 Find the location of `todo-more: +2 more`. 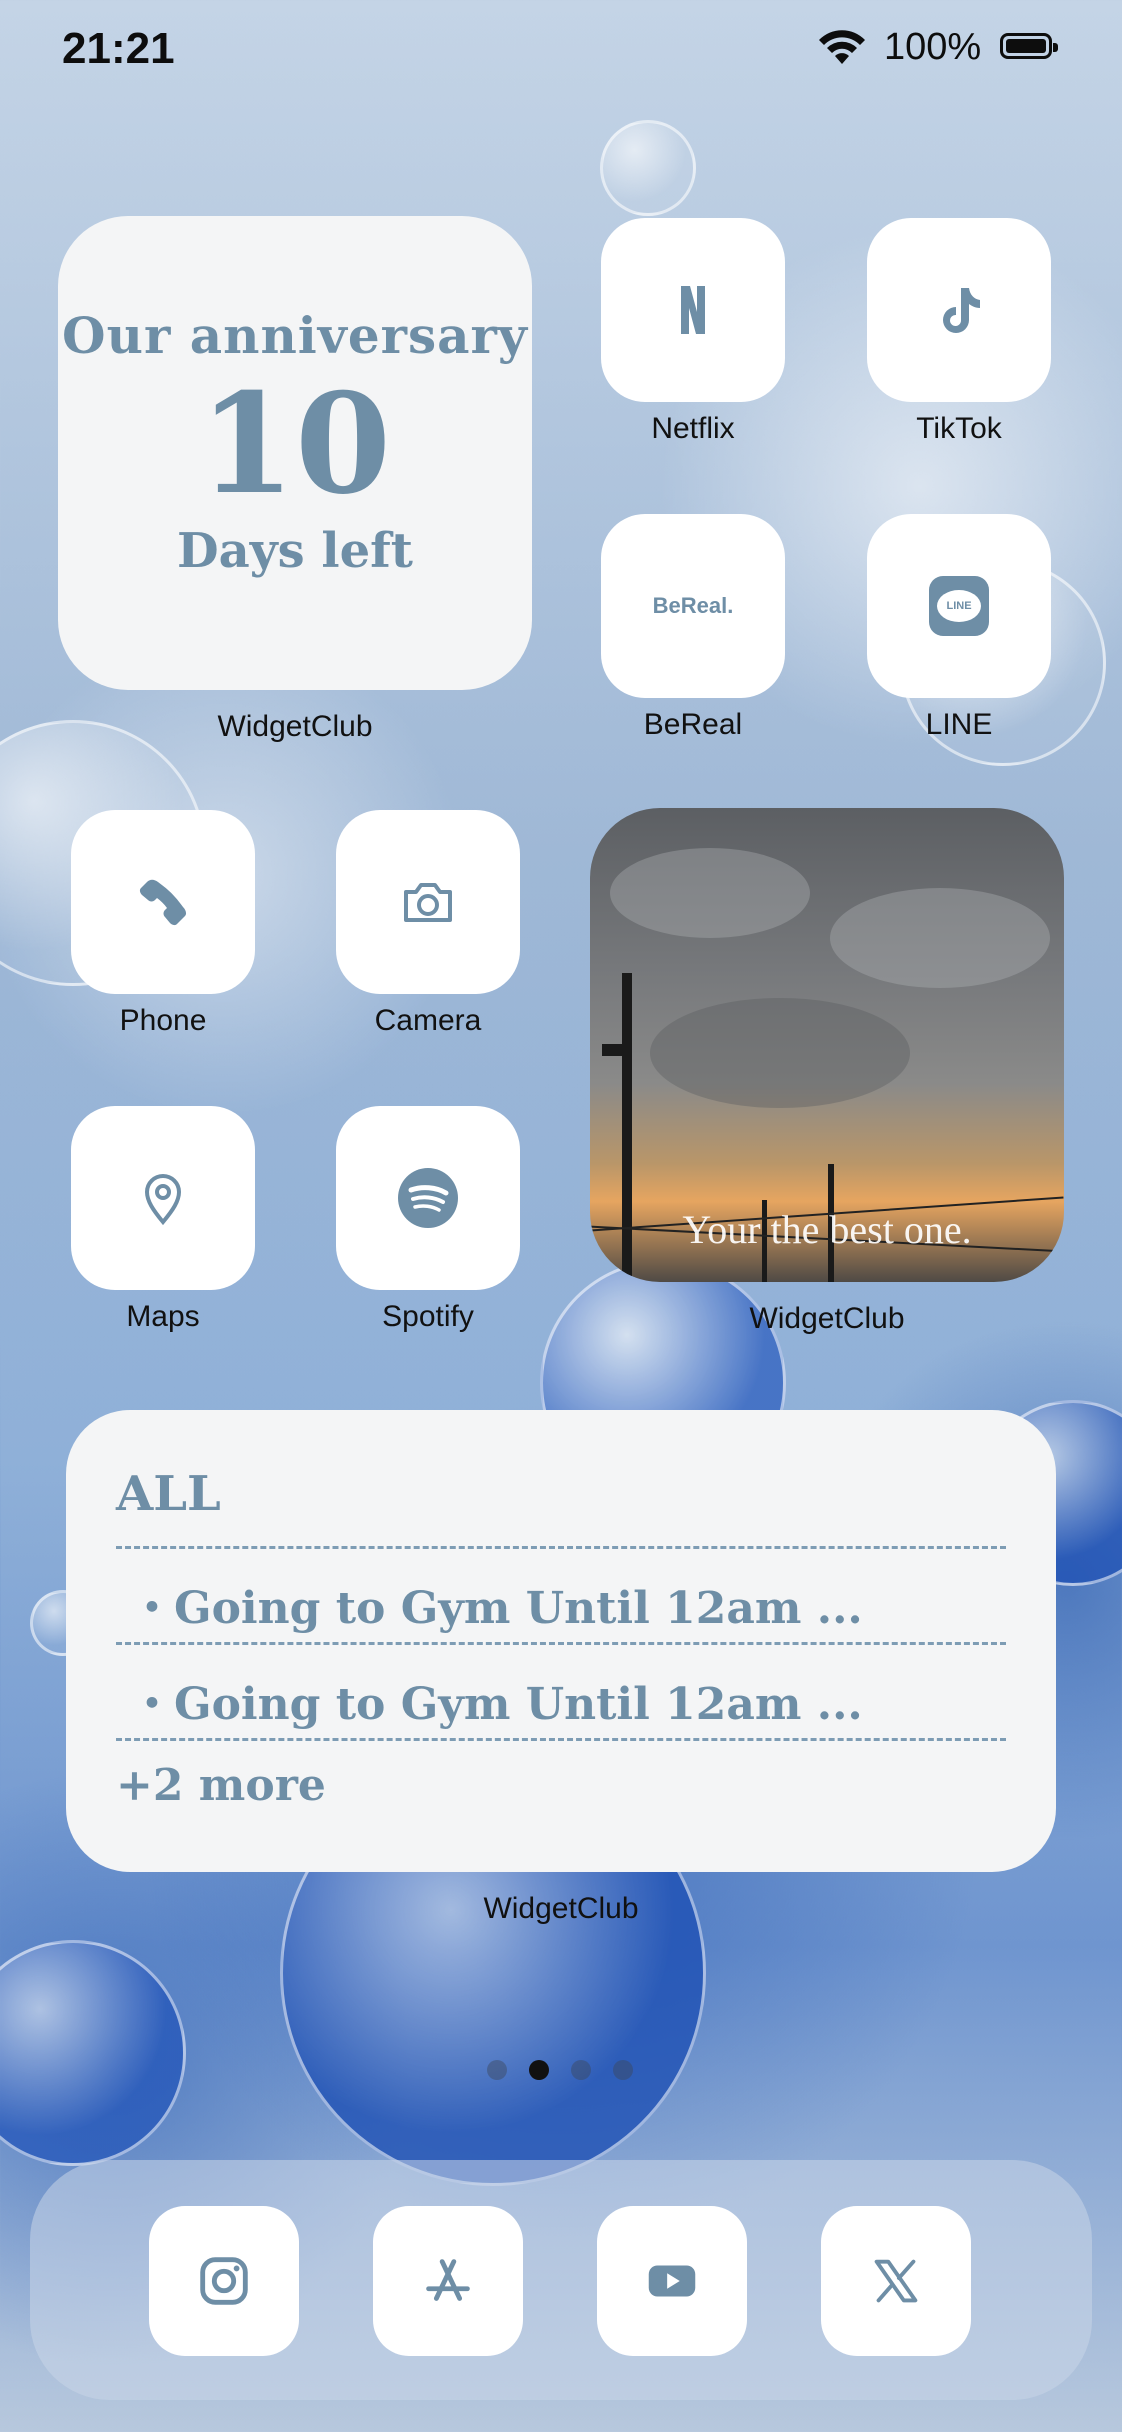

todo-more: +2 more is located at coordinates (221, 1785).